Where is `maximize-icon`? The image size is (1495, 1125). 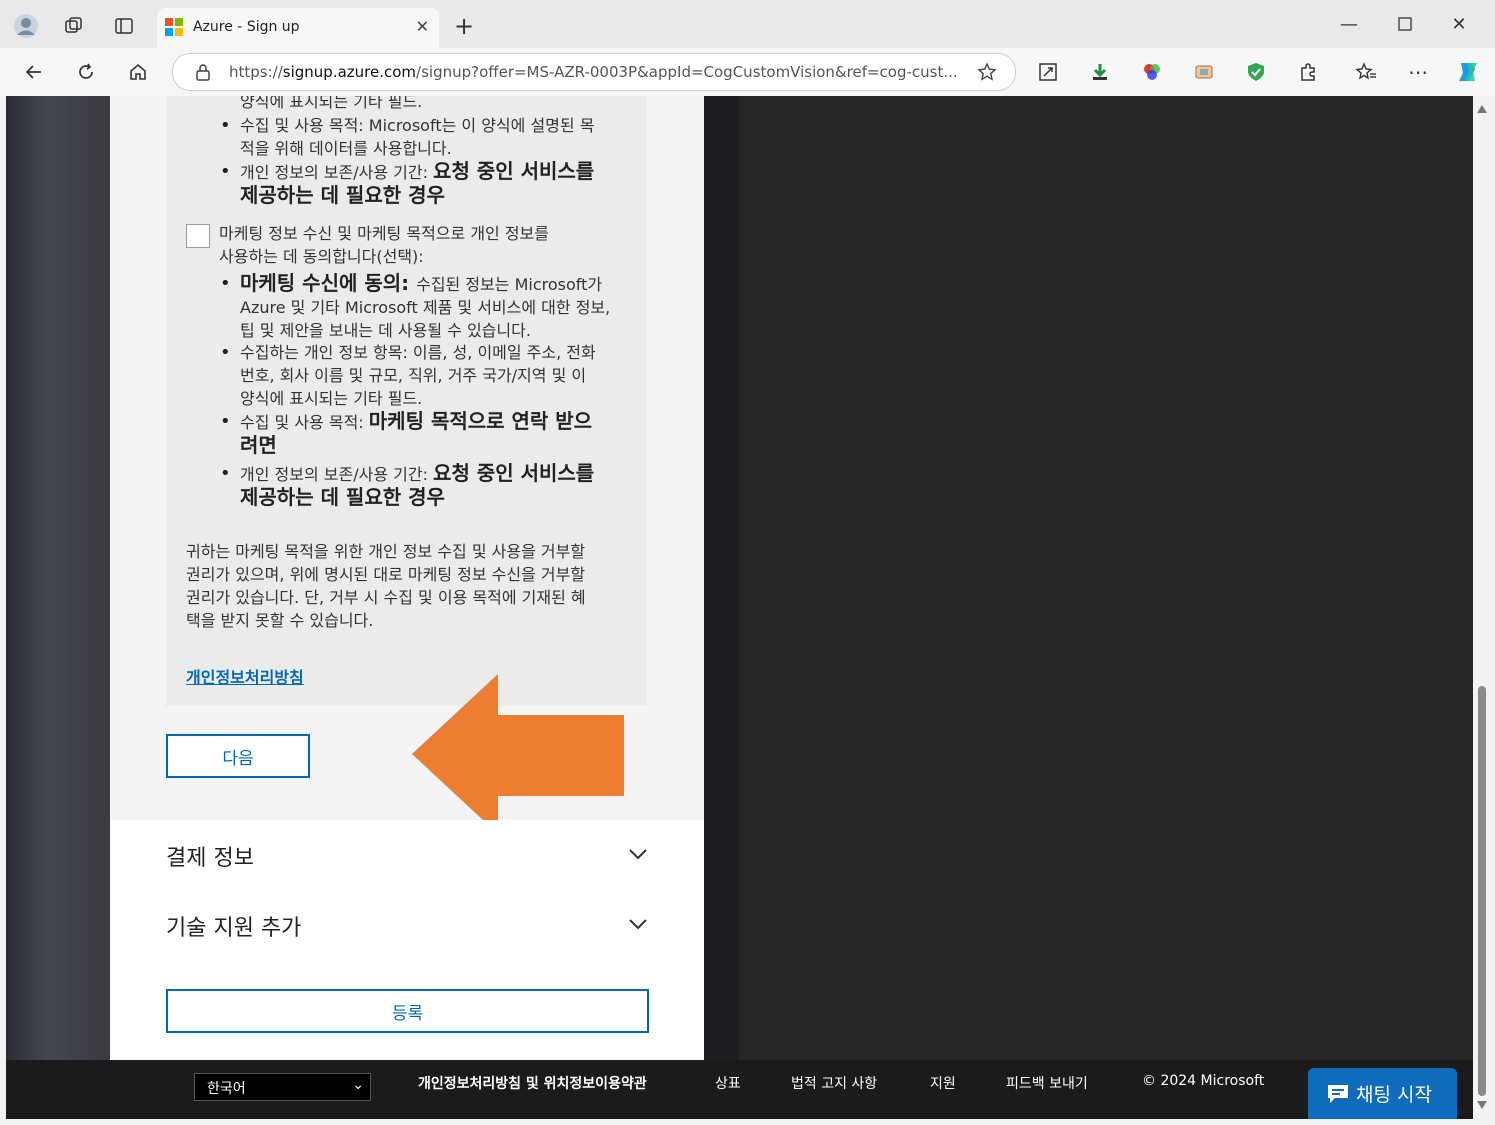
maximize-icon is located at coordinates (1405, 24).